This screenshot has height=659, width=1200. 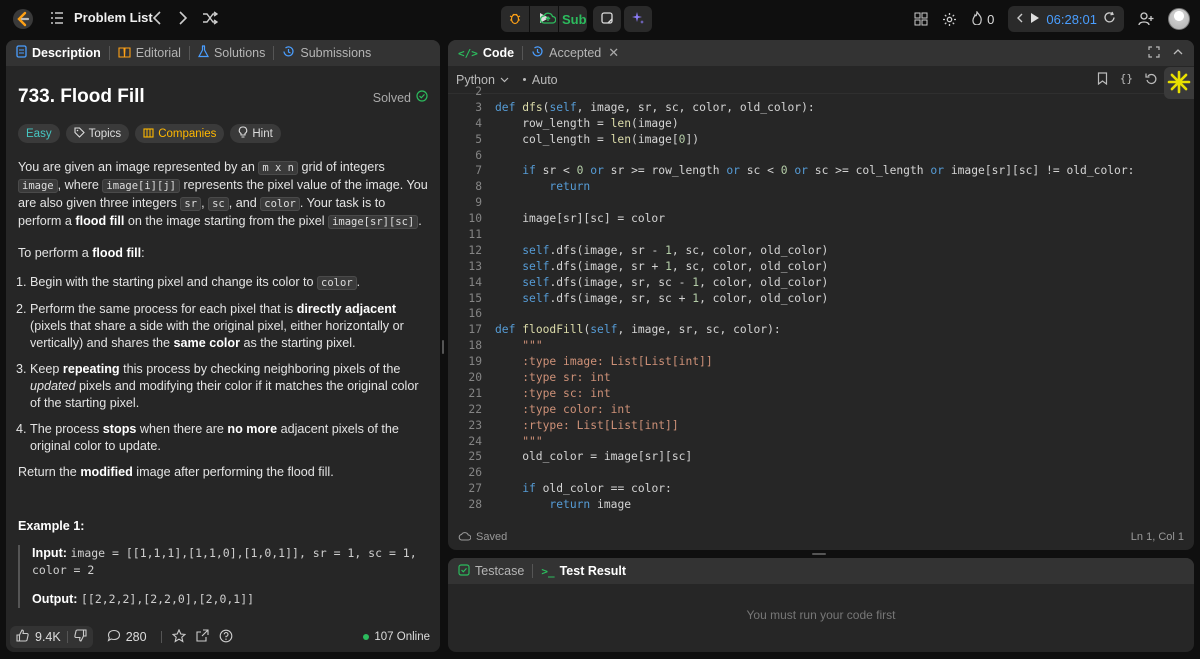 I want to click on streak-count: 0, so click(x=991, y=19).